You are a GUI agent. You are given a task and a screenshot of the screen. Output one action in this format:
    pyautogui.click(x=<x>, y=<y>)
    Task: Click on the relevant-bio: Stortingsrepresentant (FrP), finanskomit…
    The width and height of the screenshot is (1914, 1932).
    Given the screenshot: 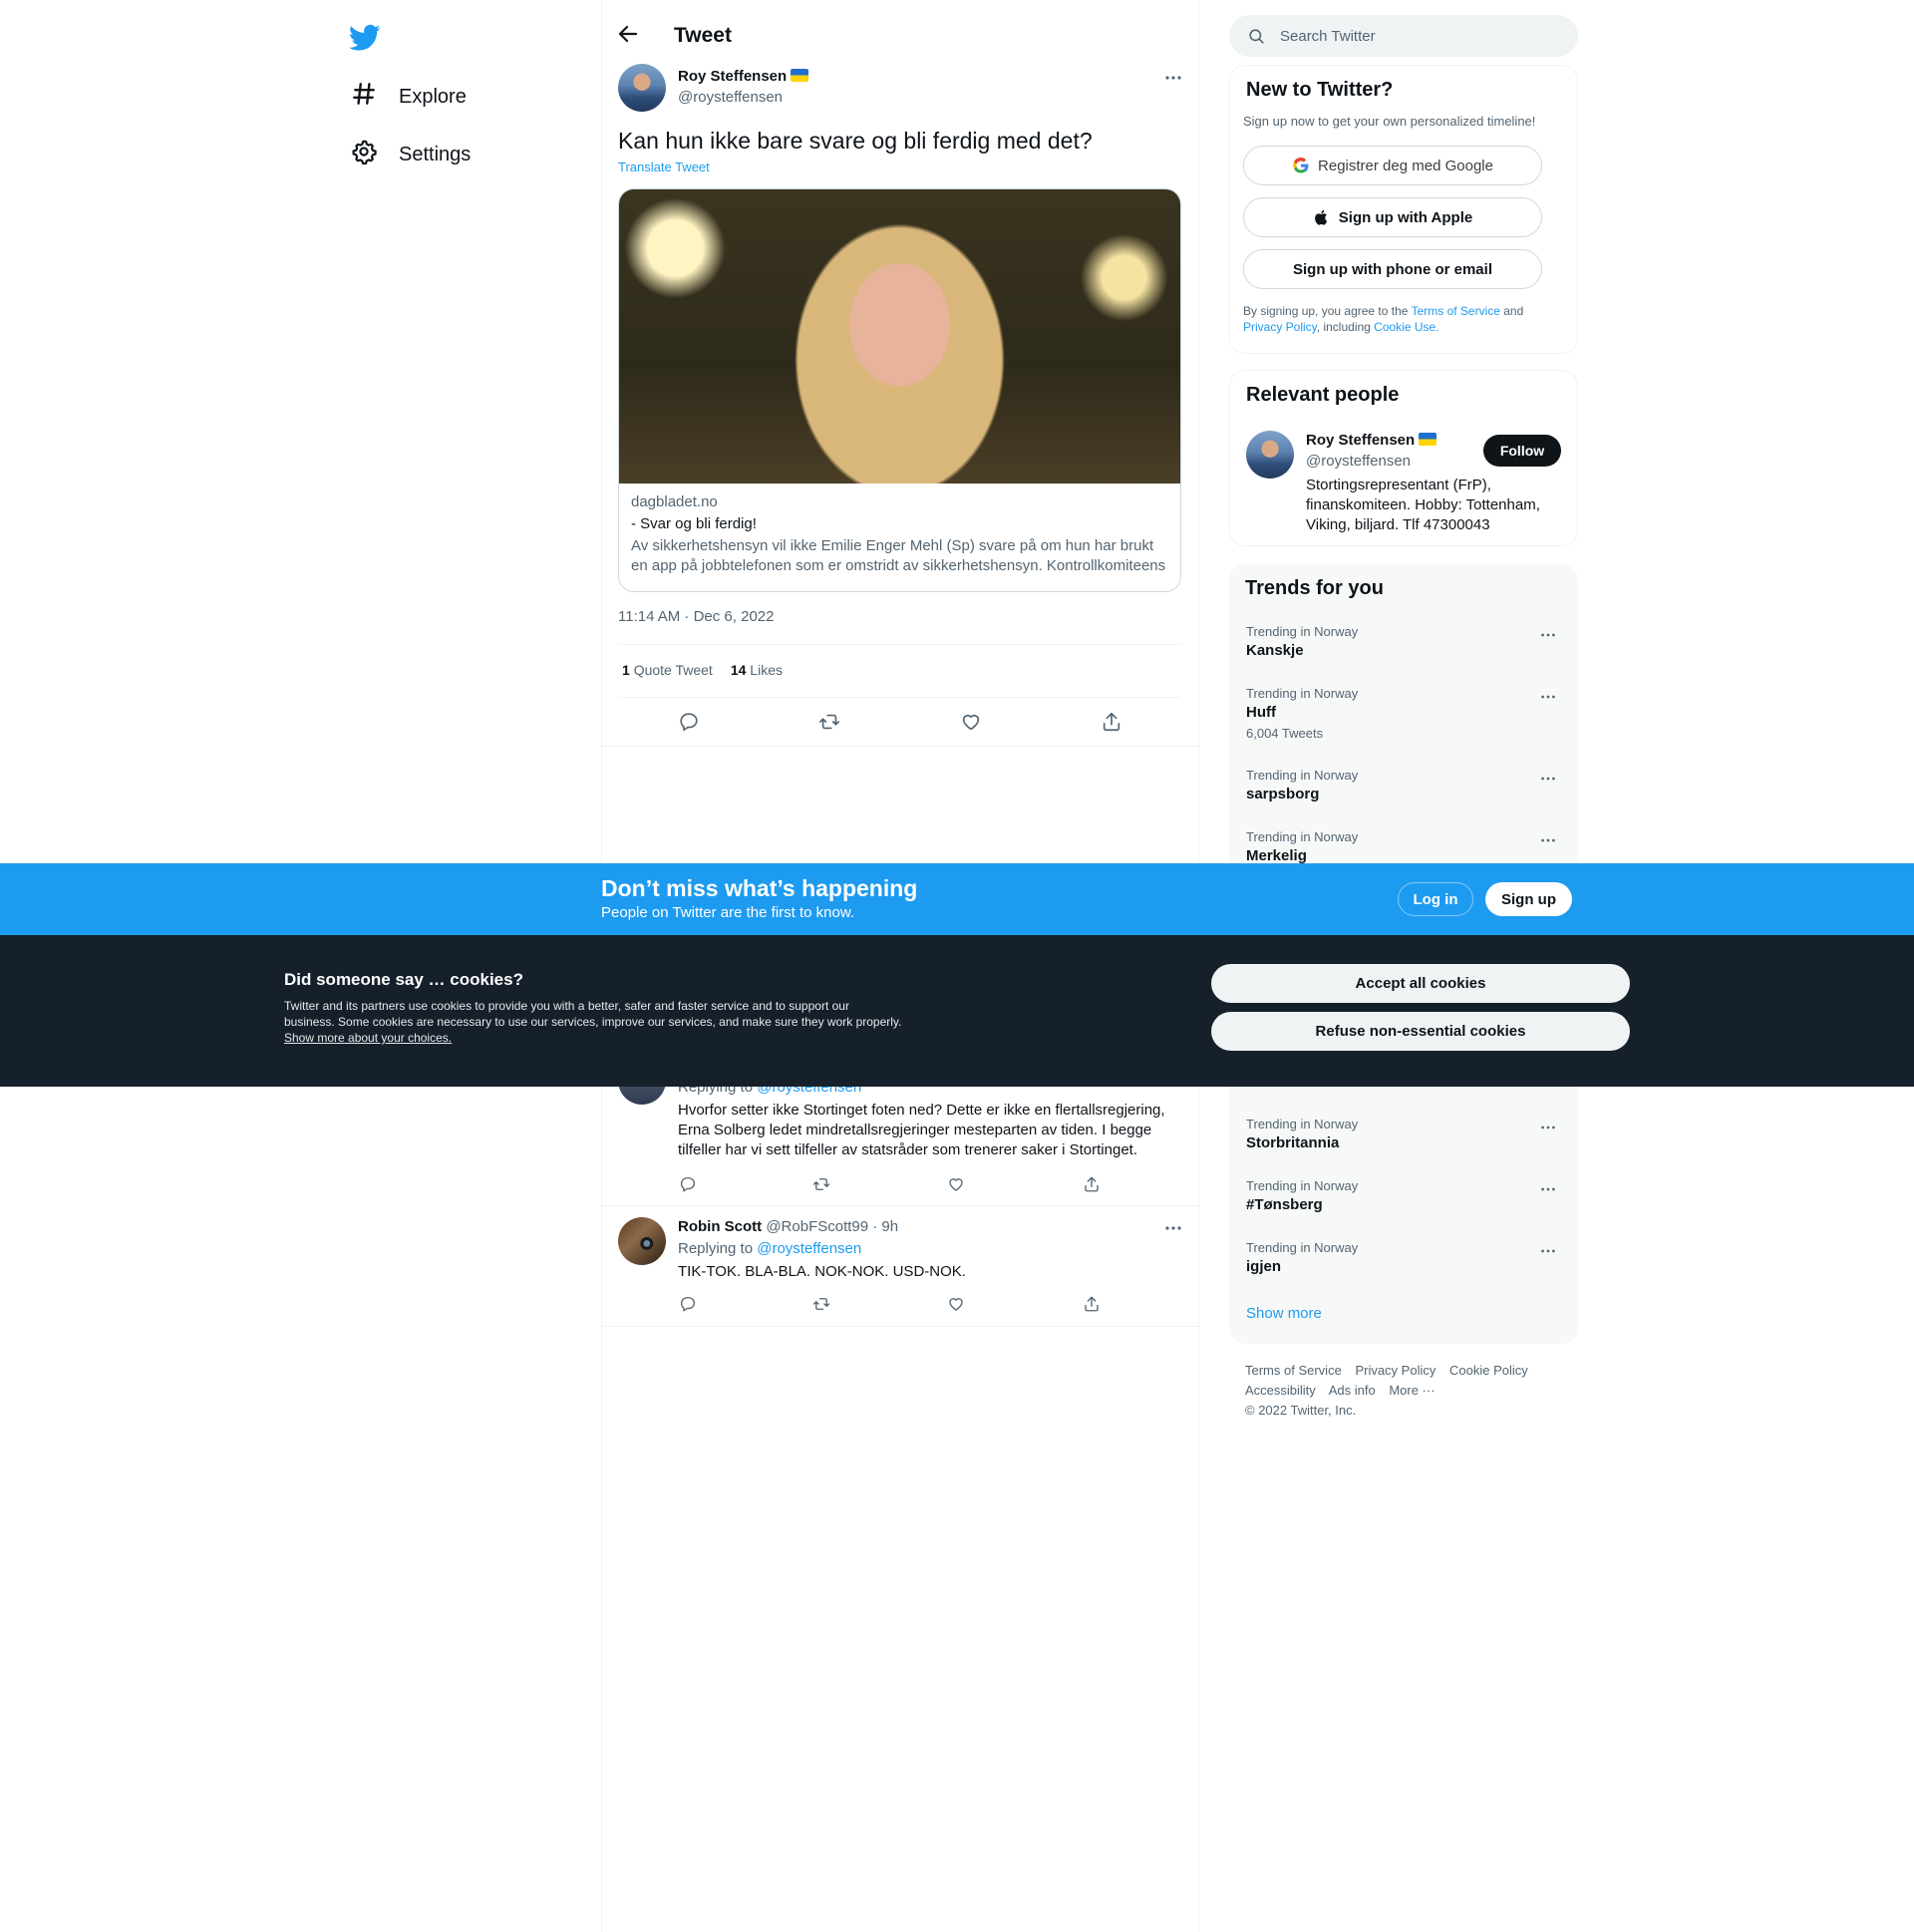 What is the action you would take?
    pyautogui.click(x=1423, y=505)
    